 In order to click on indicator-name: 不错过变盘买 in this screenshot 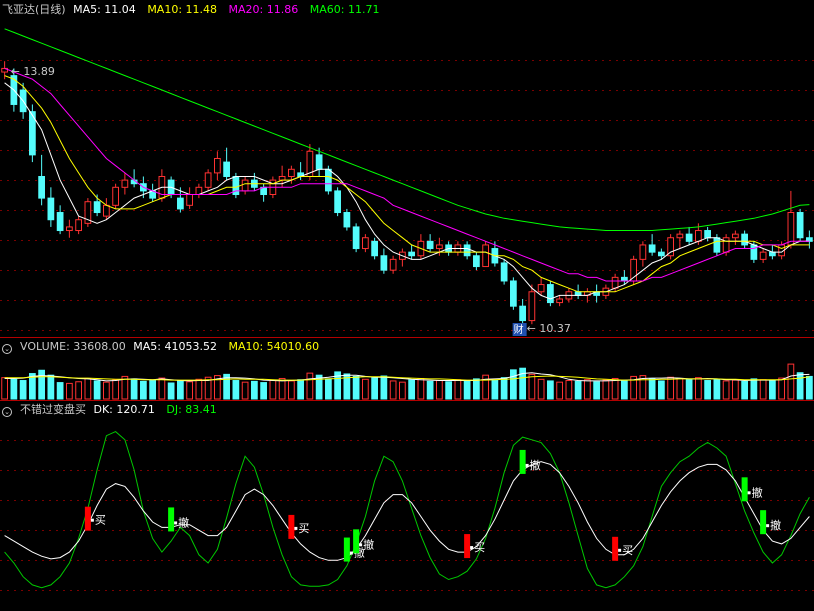, I will do `click(53, 409)`.